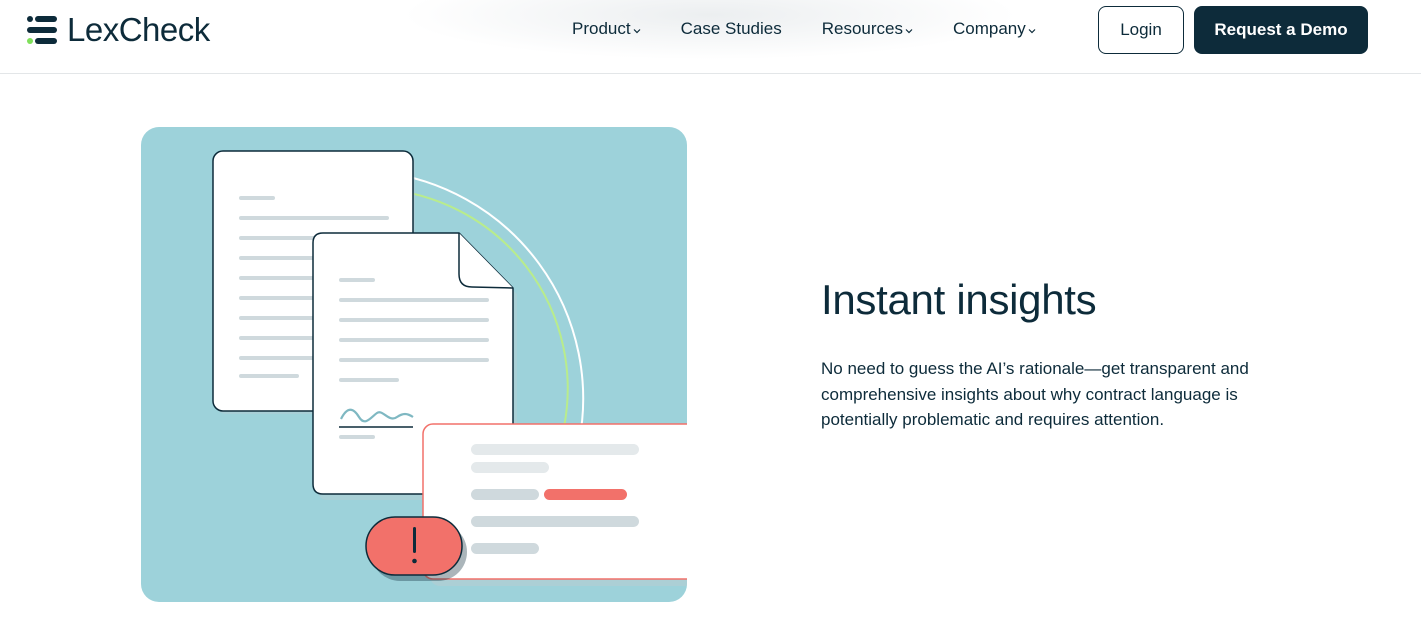  I want to click on nav-item-label: Product, so click(601, 28).